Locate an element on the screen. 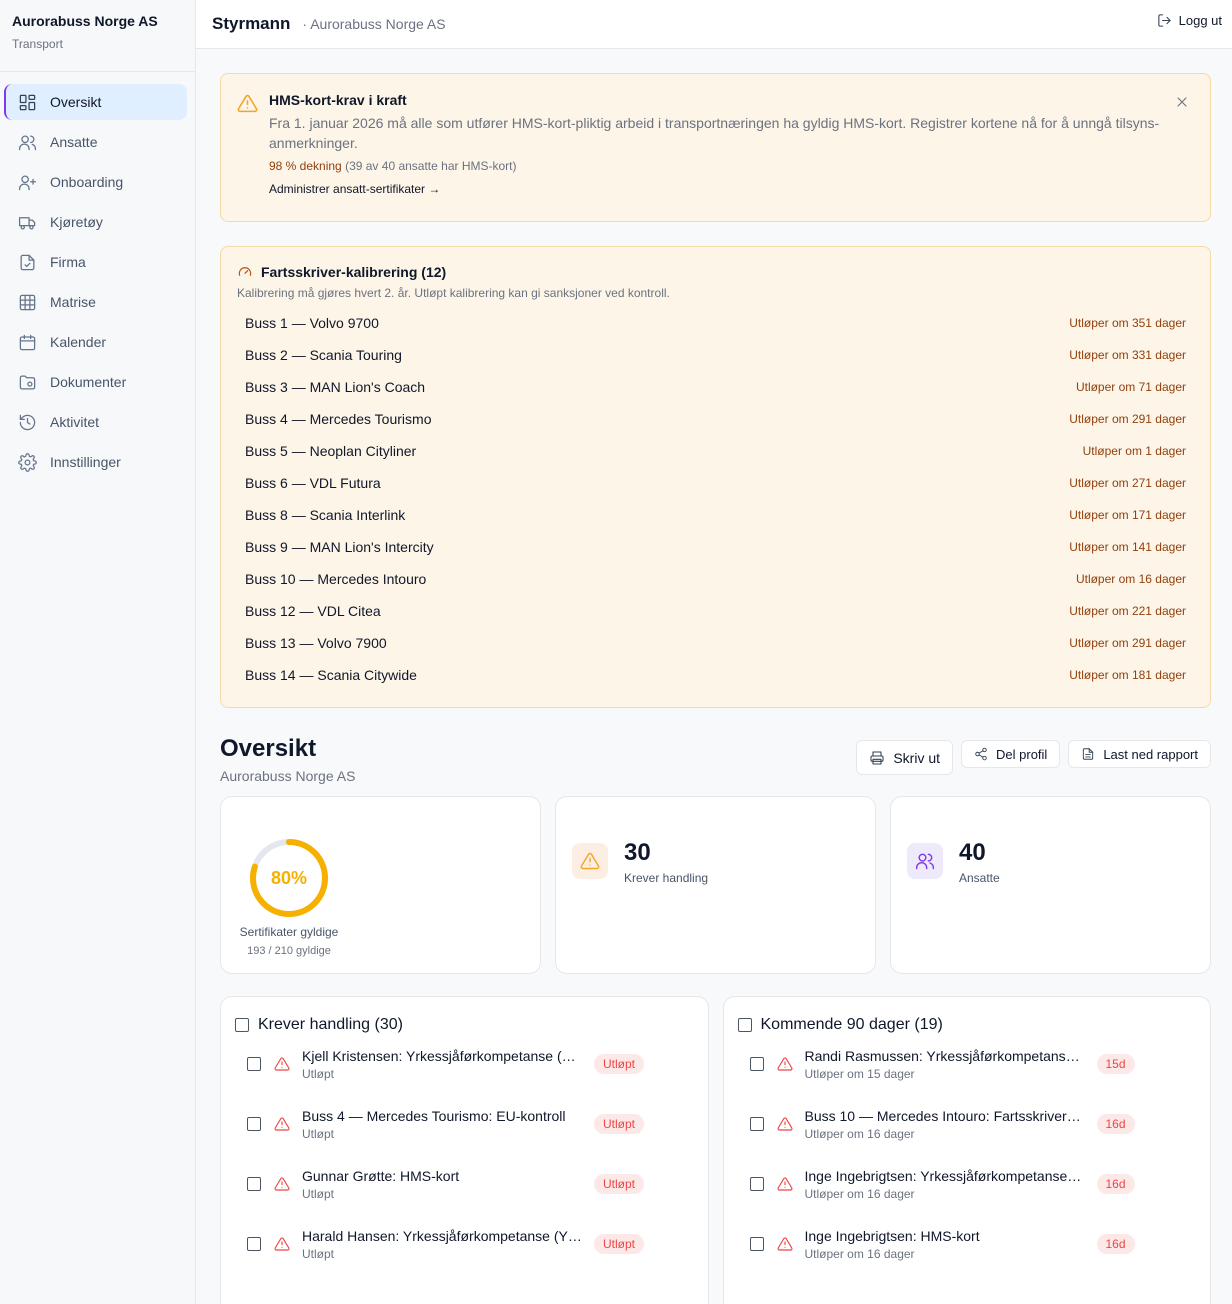 The width and height of the screenshot is (1232, 1304). sidebar-item-oversikt: Oversikt is located at coordinates (95, 102).